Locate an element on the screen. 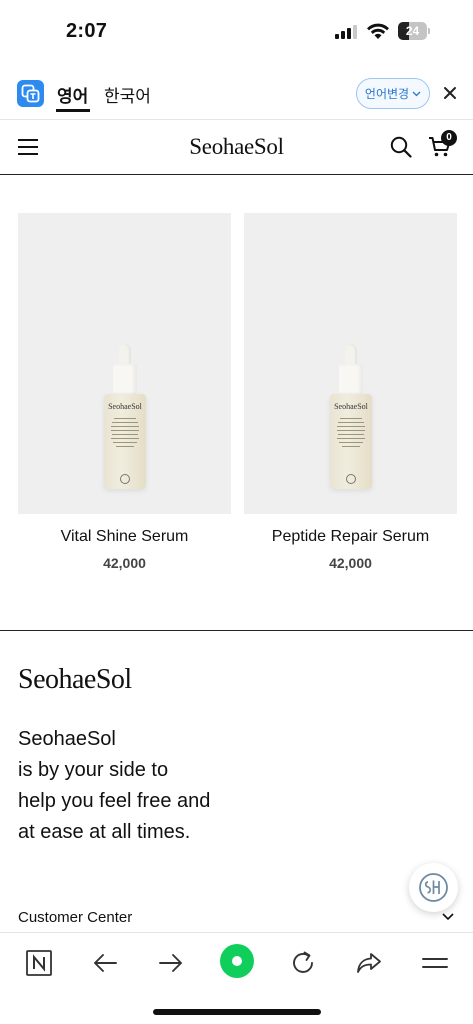 Image resolution: width=473 pixels, height=1024 pixels. product-name: Vital Shine Serum is located at coordinates (124, 537).